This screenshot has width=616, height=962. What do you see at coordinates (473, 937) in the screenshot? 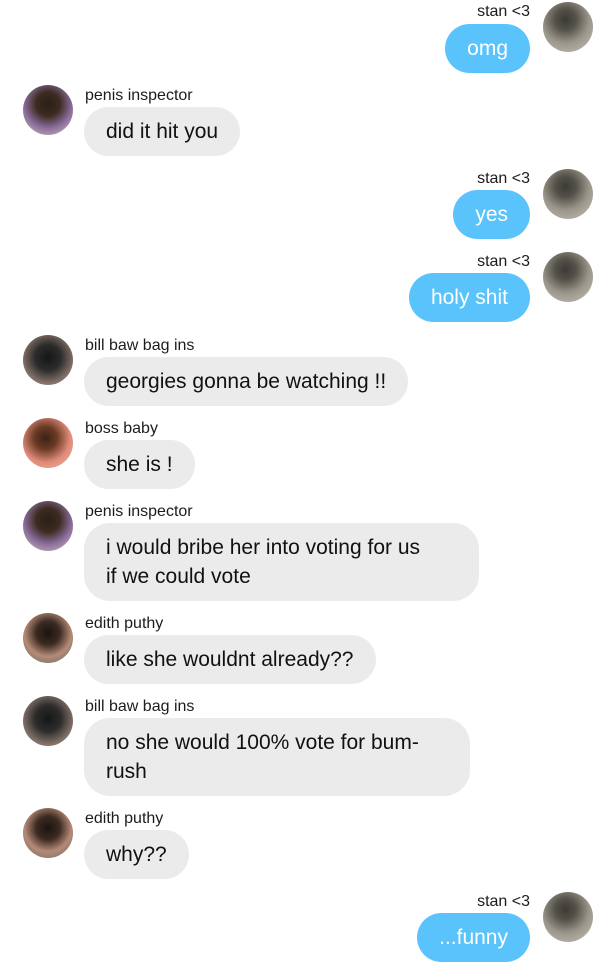
I see `message-bubble: ...funny` at bounding box center [473, 937].